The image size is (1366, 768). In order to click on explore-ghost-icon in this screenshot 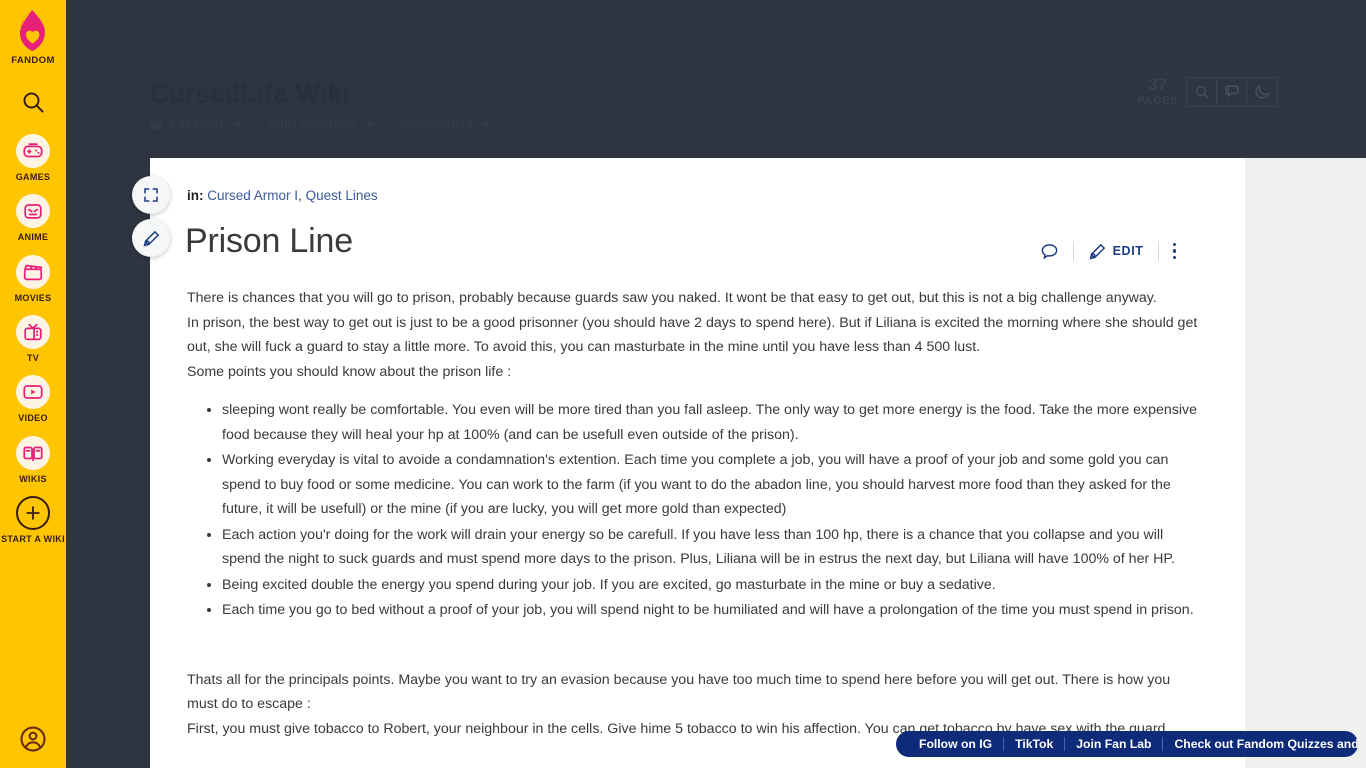, I will do `click(156, 125)`.